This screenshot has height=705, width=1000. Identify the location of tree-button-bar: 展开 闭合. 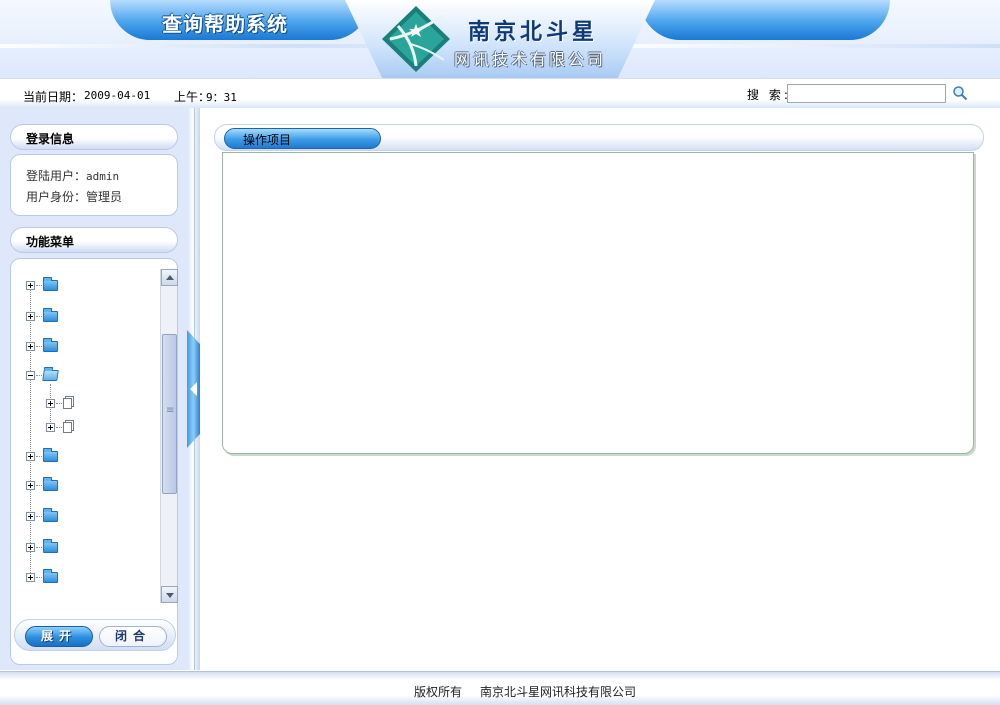
(95, 635).